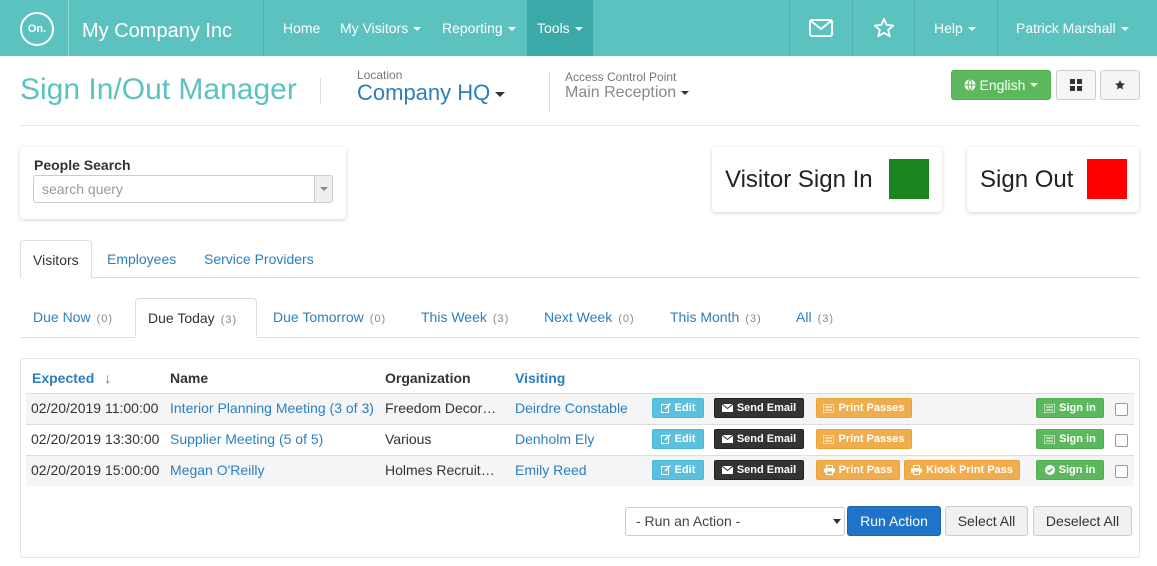 The height and width of the screenshot is (566, 1157). I want to click on row-name-link: Megan O'Reilly, so click(217, 470).